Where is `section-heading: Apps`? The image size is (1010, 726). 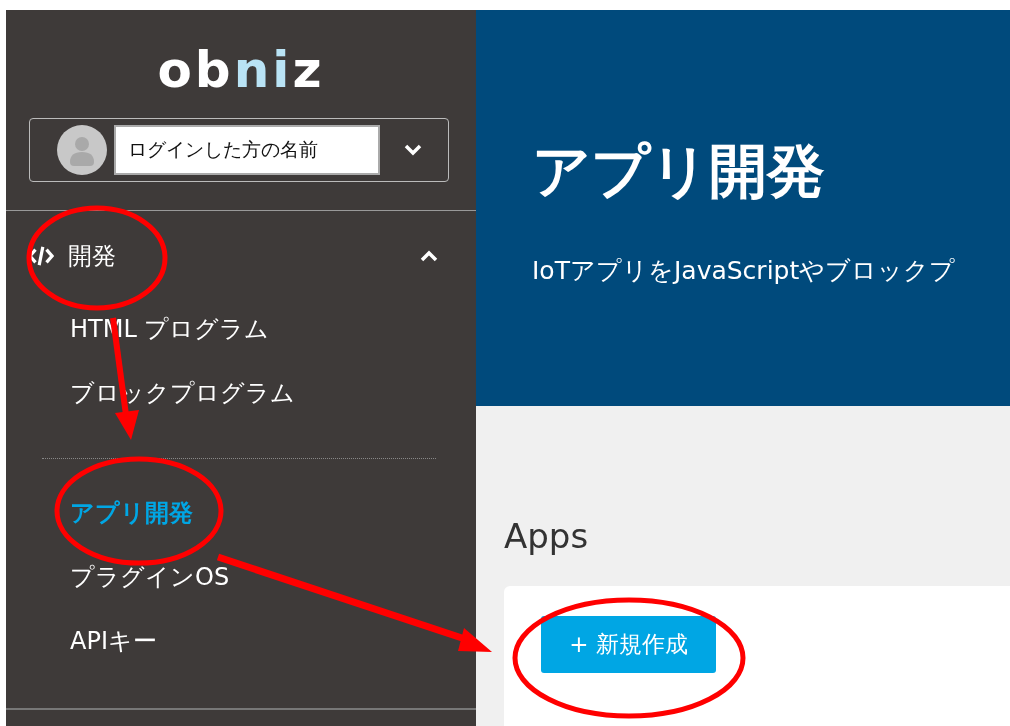 section-heading: Apps is located at coordinates (547, 536).